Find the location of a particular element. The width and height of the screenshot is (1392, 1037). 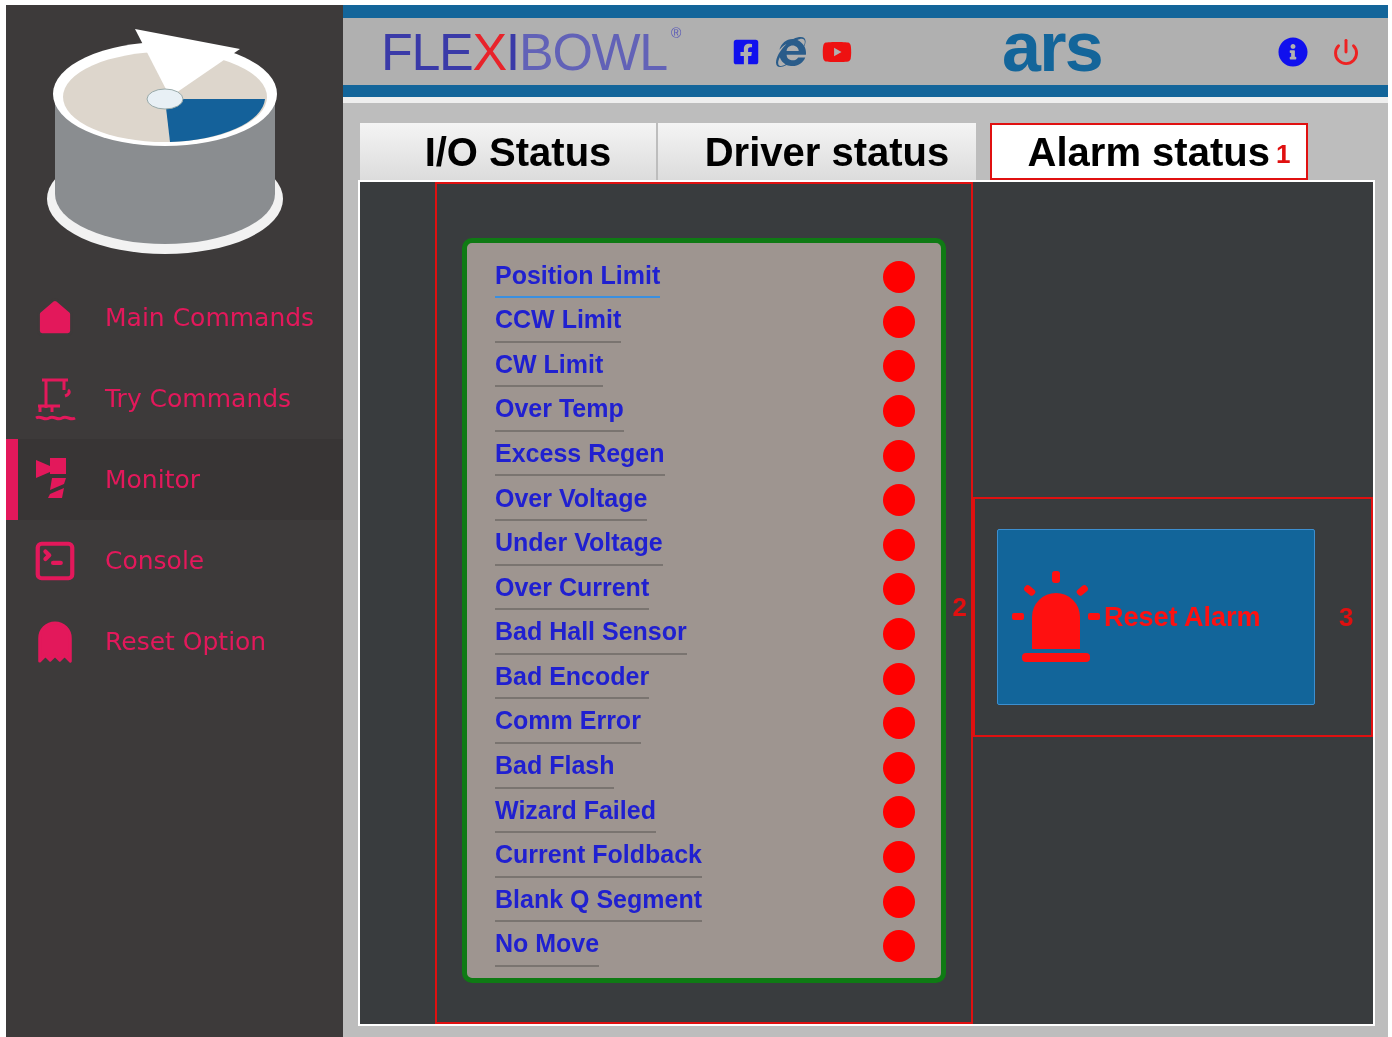

sidebar-item: Main Commands is located at coordinates (174, 317).